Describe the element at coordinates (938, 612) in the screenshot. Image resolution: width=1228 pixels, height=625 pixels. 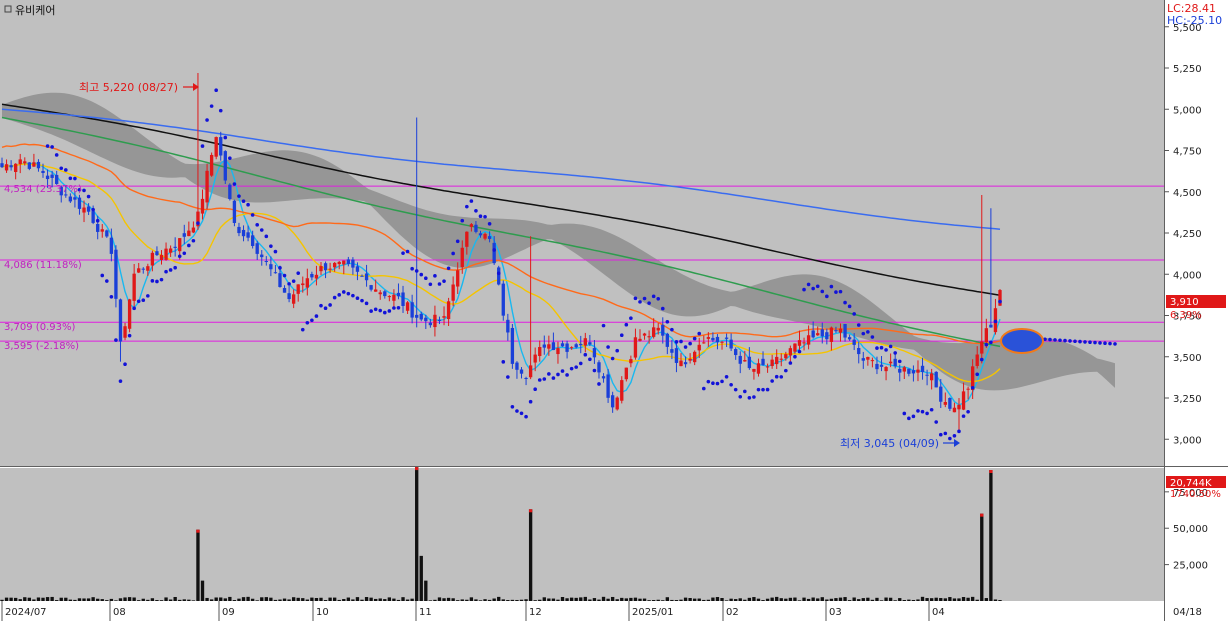
I see `x-tick-label: 04` at that location.